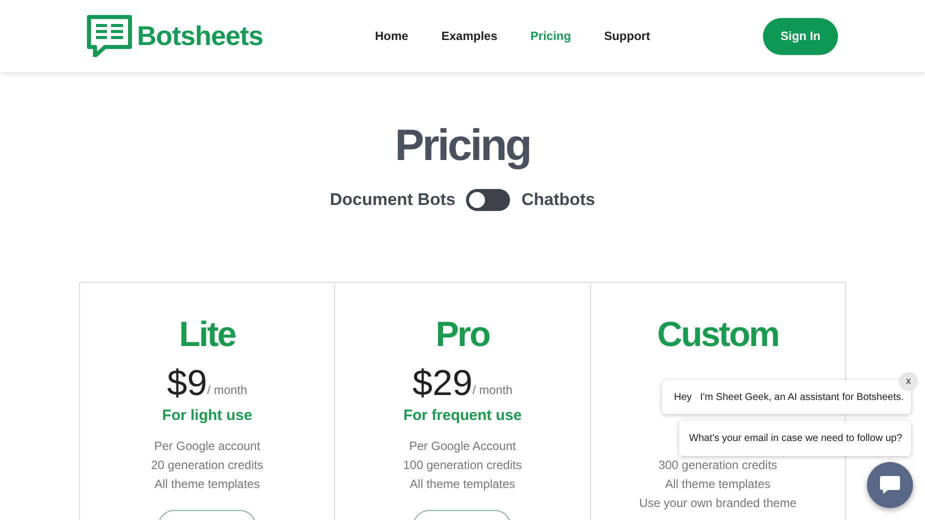 Image resolution: width=925 pixels, height=520 pixels. I want to click on chat-button, so click(890, 485).